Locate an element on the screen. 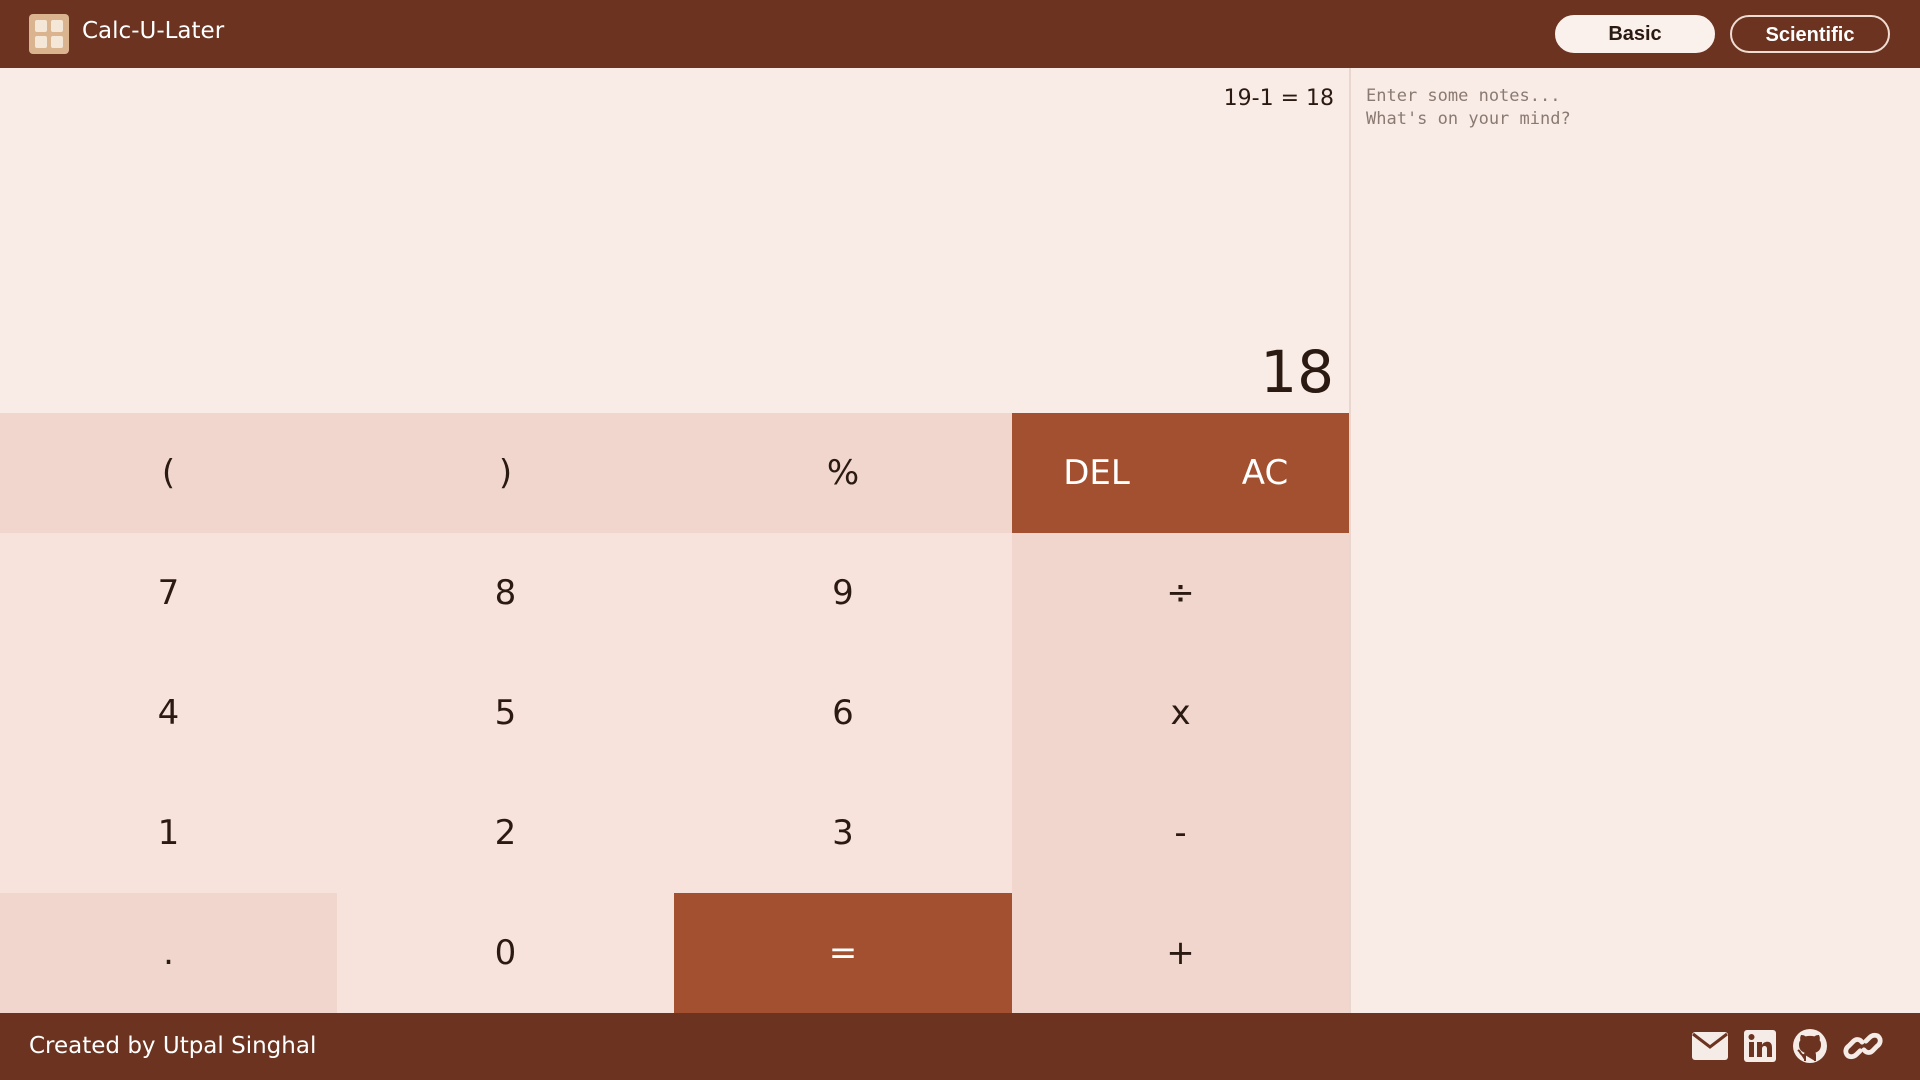 The image size is (1920, 1080). credit-text: Created by Utpal Singhal is located at coordinates (173, 1046).